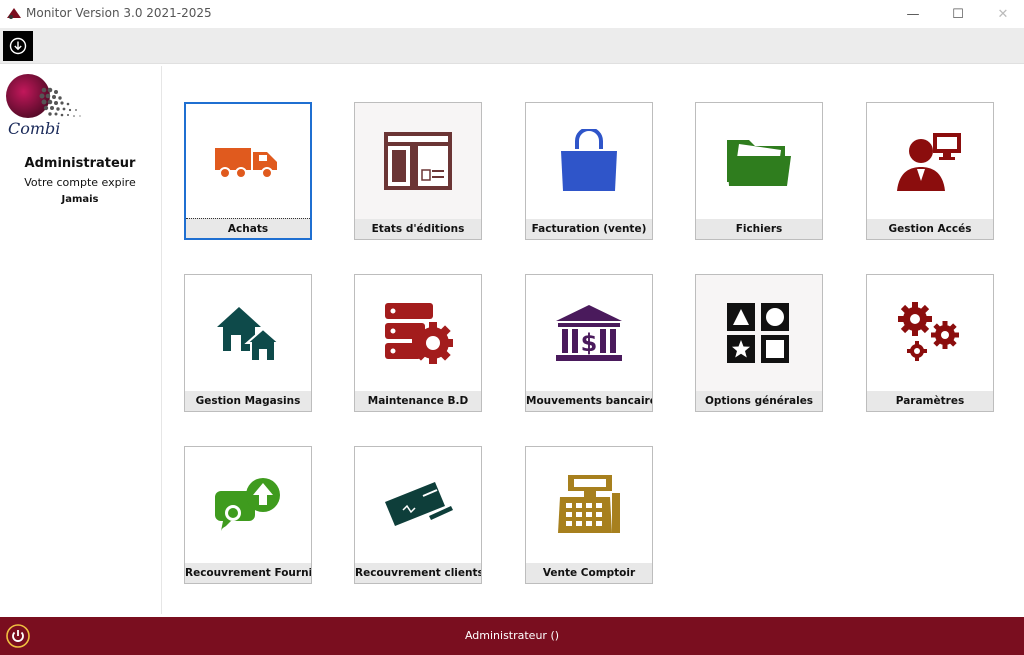 The width and height of the screenshot is (1024, 655). I want to click on tile-recouvrement-fourniss: Recouvrement Fourniss, so click(248, 515).